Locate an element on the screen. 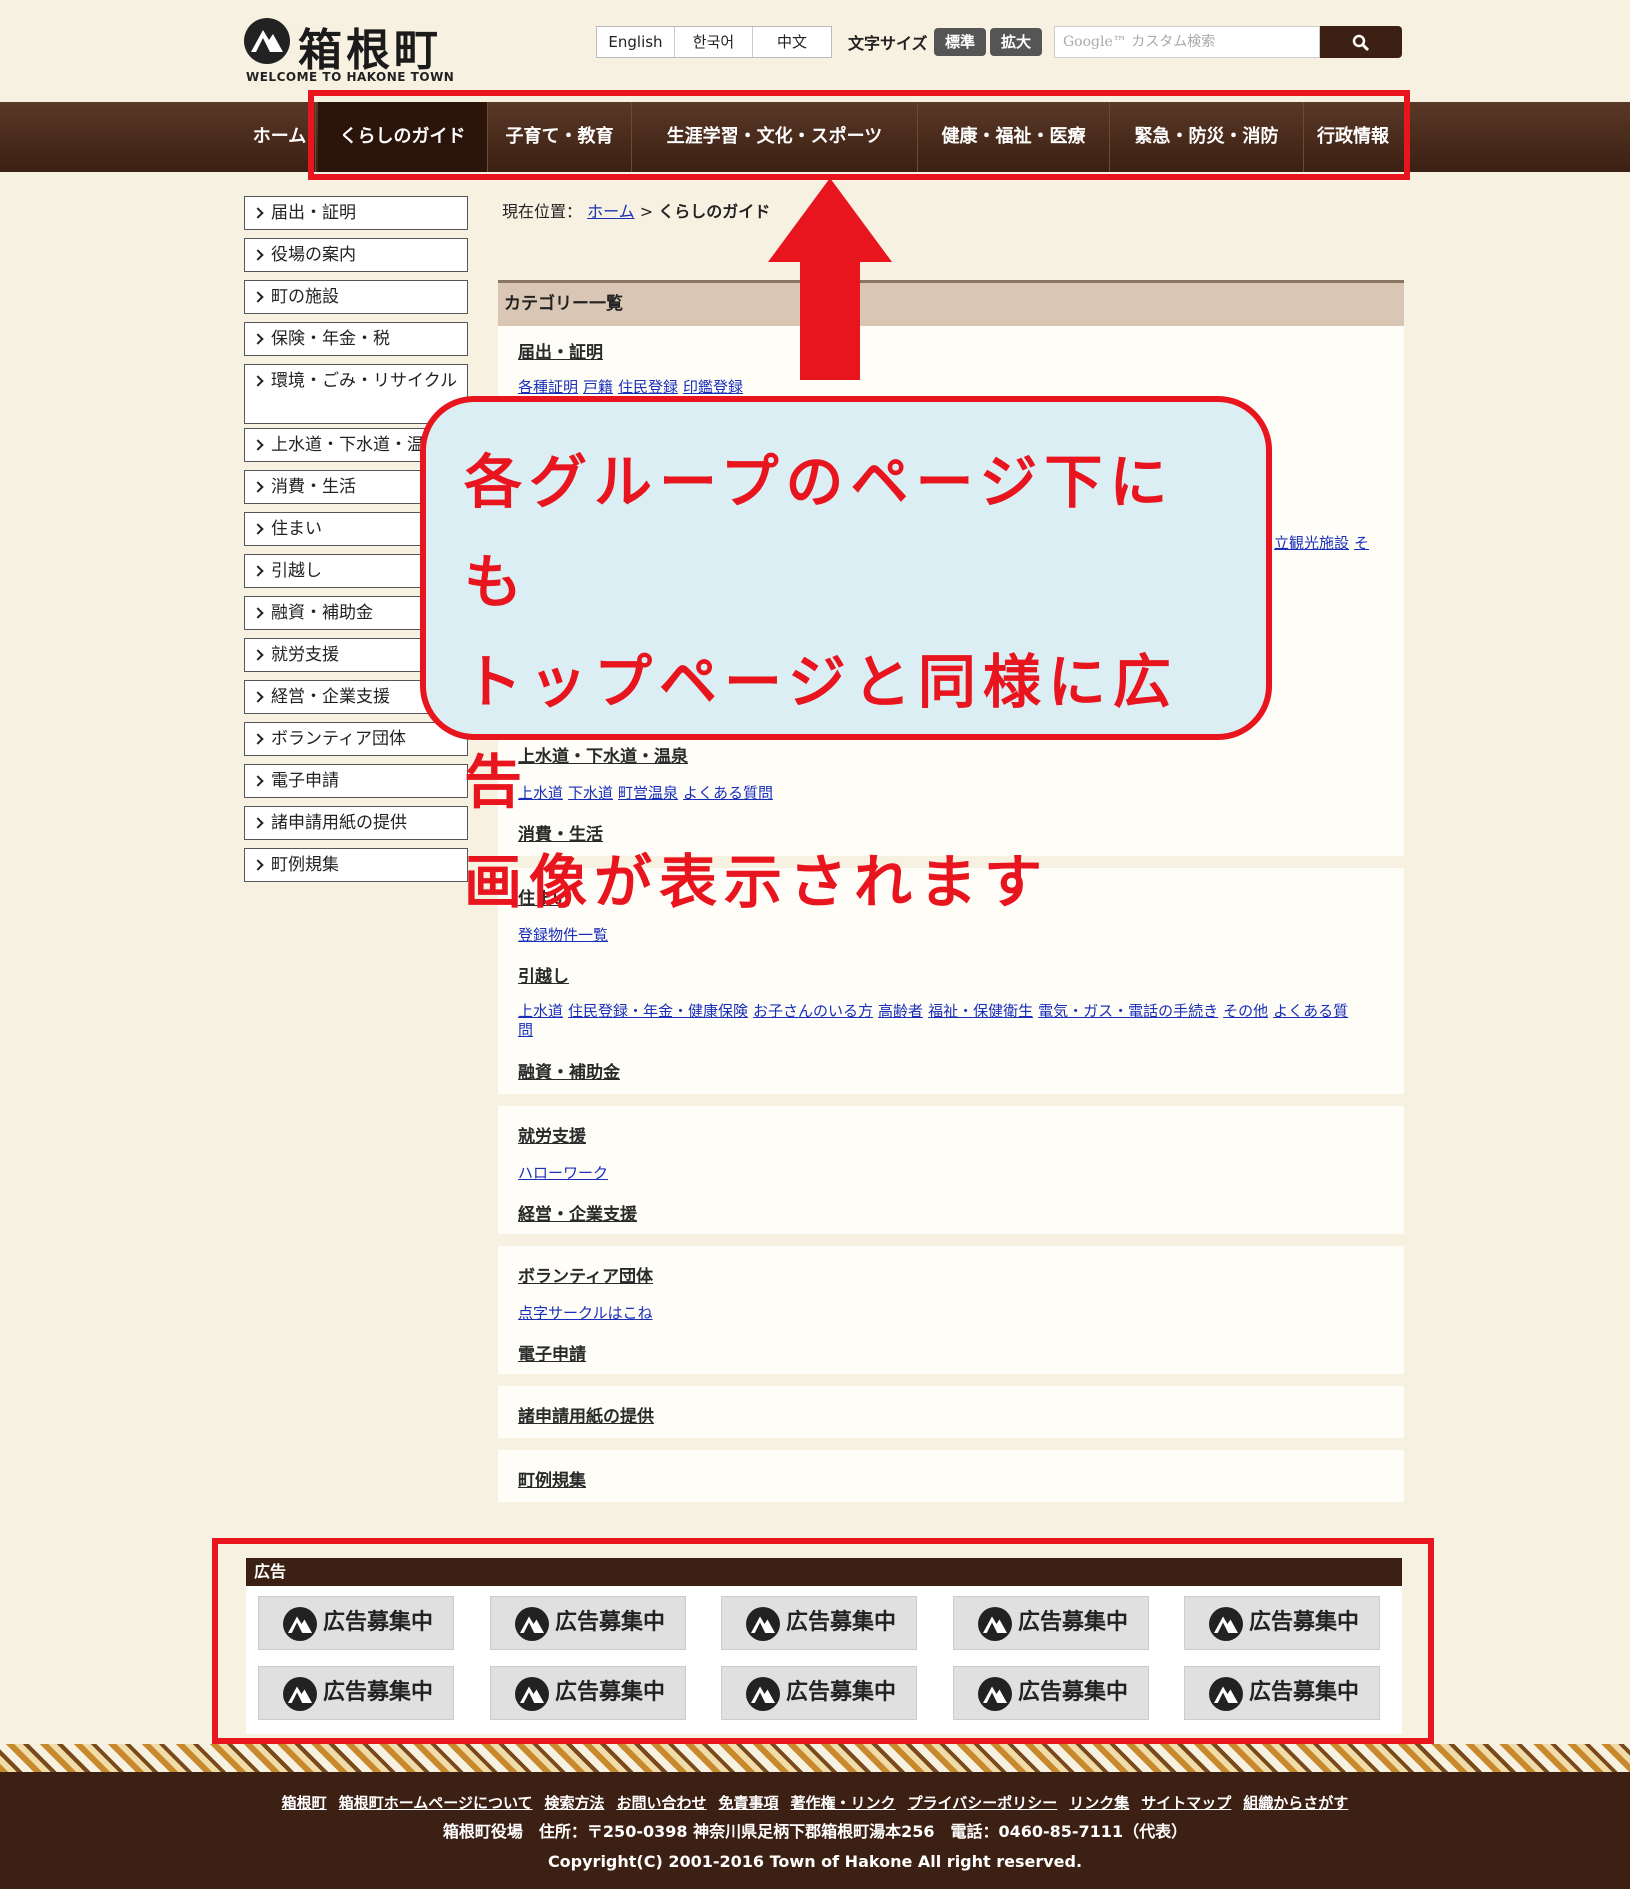 Image resolution: width=1630 pixels, height=1889 pixels. sidebar-item-office-guide: 役場の案内 is located at coordinates (356, 255).